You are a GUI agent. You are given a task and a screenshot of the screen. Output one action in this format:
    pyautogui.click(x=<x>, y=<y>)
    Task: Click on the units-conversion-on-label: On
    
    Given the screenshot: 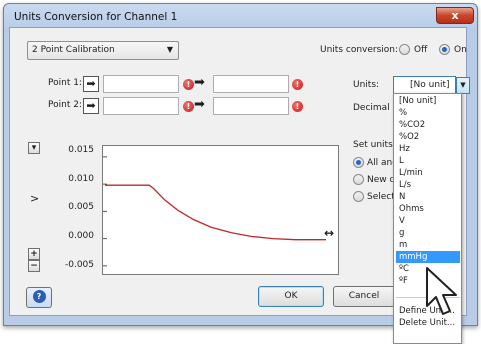 What is the action you would take?
    pyautogui.click(x=460, y=50)
    